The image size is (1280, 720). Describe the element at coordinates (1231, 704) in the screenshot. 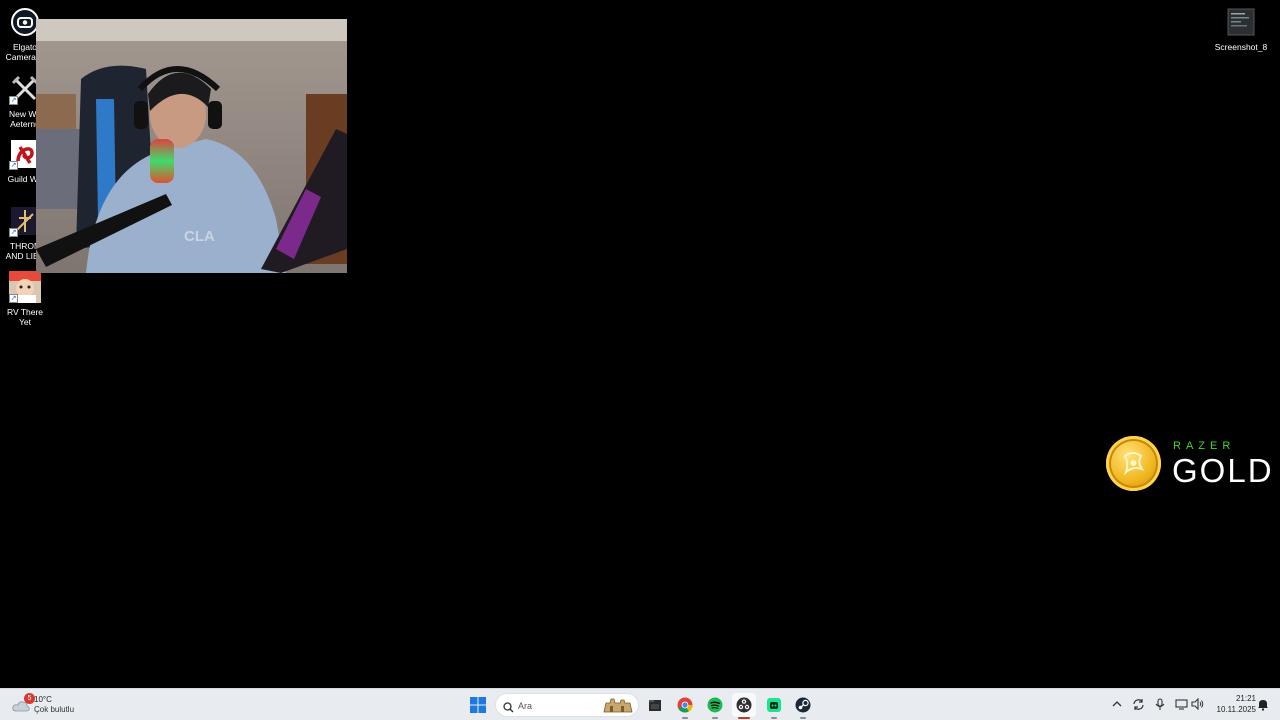

I see `taskbar-clock: 21:21 10.11.2025` at that location.